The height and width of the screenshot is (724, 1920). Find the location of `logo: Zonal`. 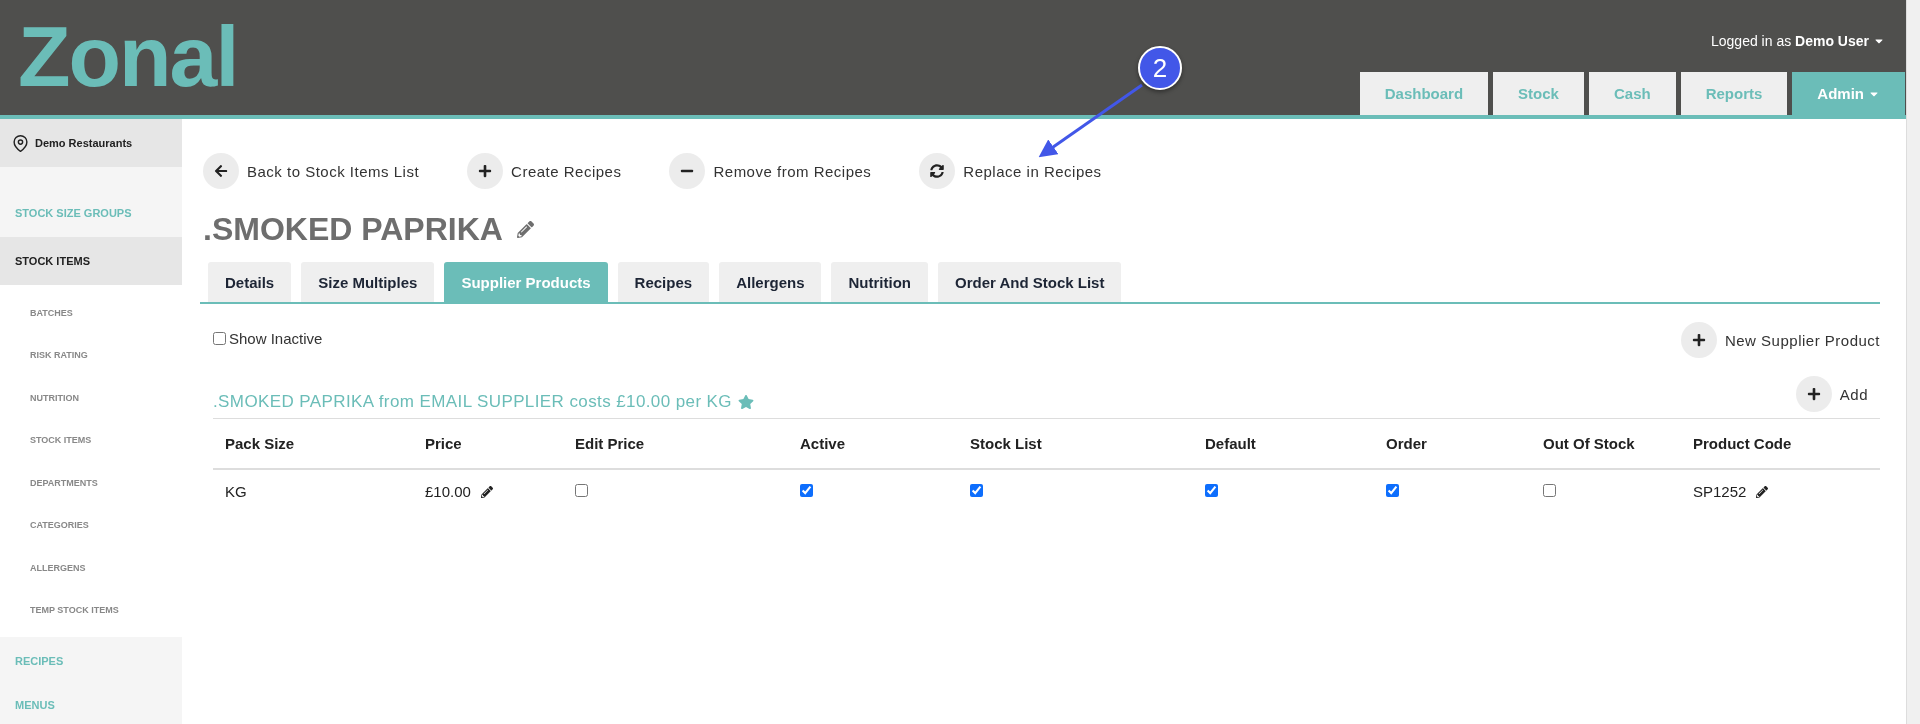

logo: Zonal is located at coordinates (128, 57).